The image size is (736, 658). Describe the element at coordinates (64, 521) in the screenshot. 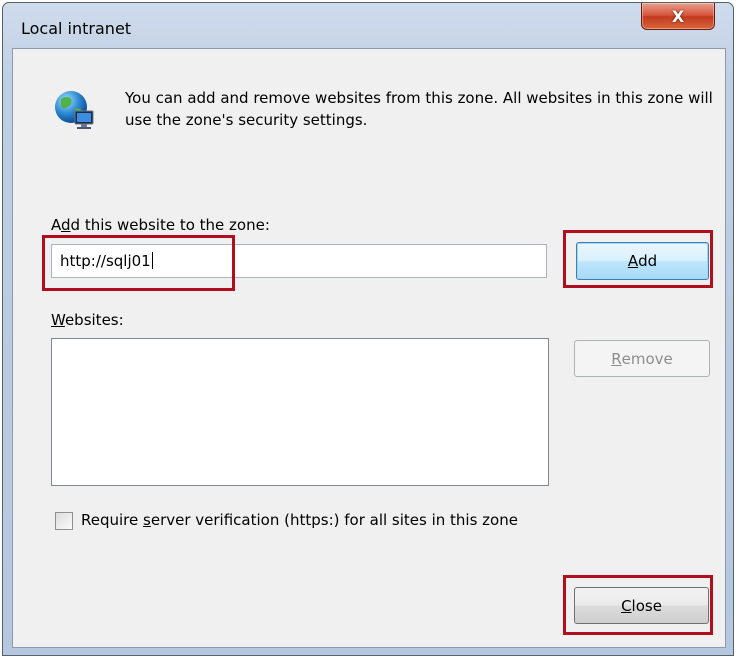

I see `require-https-checkbox` at that location.